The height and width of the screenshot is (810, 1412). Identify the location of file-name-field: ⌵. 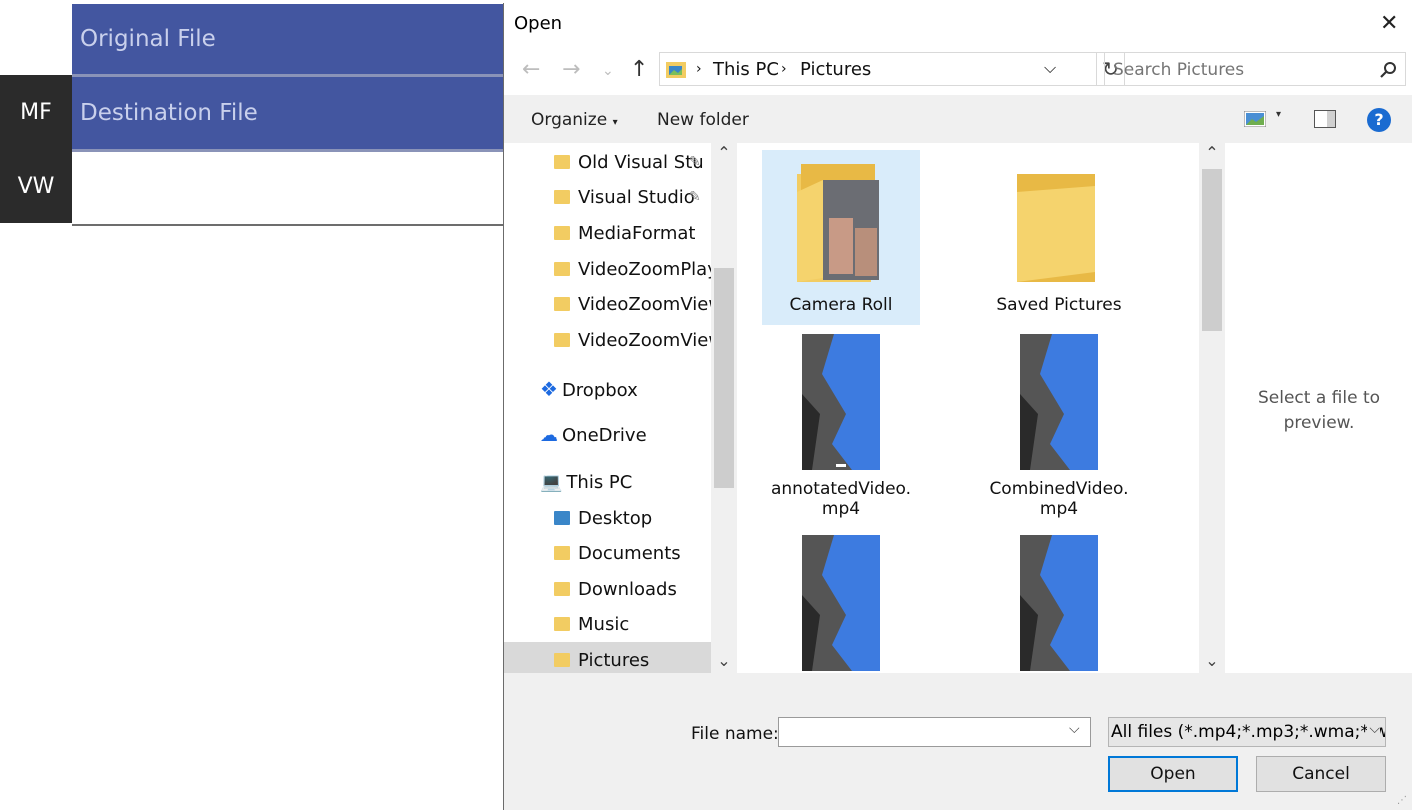
(934, 732).